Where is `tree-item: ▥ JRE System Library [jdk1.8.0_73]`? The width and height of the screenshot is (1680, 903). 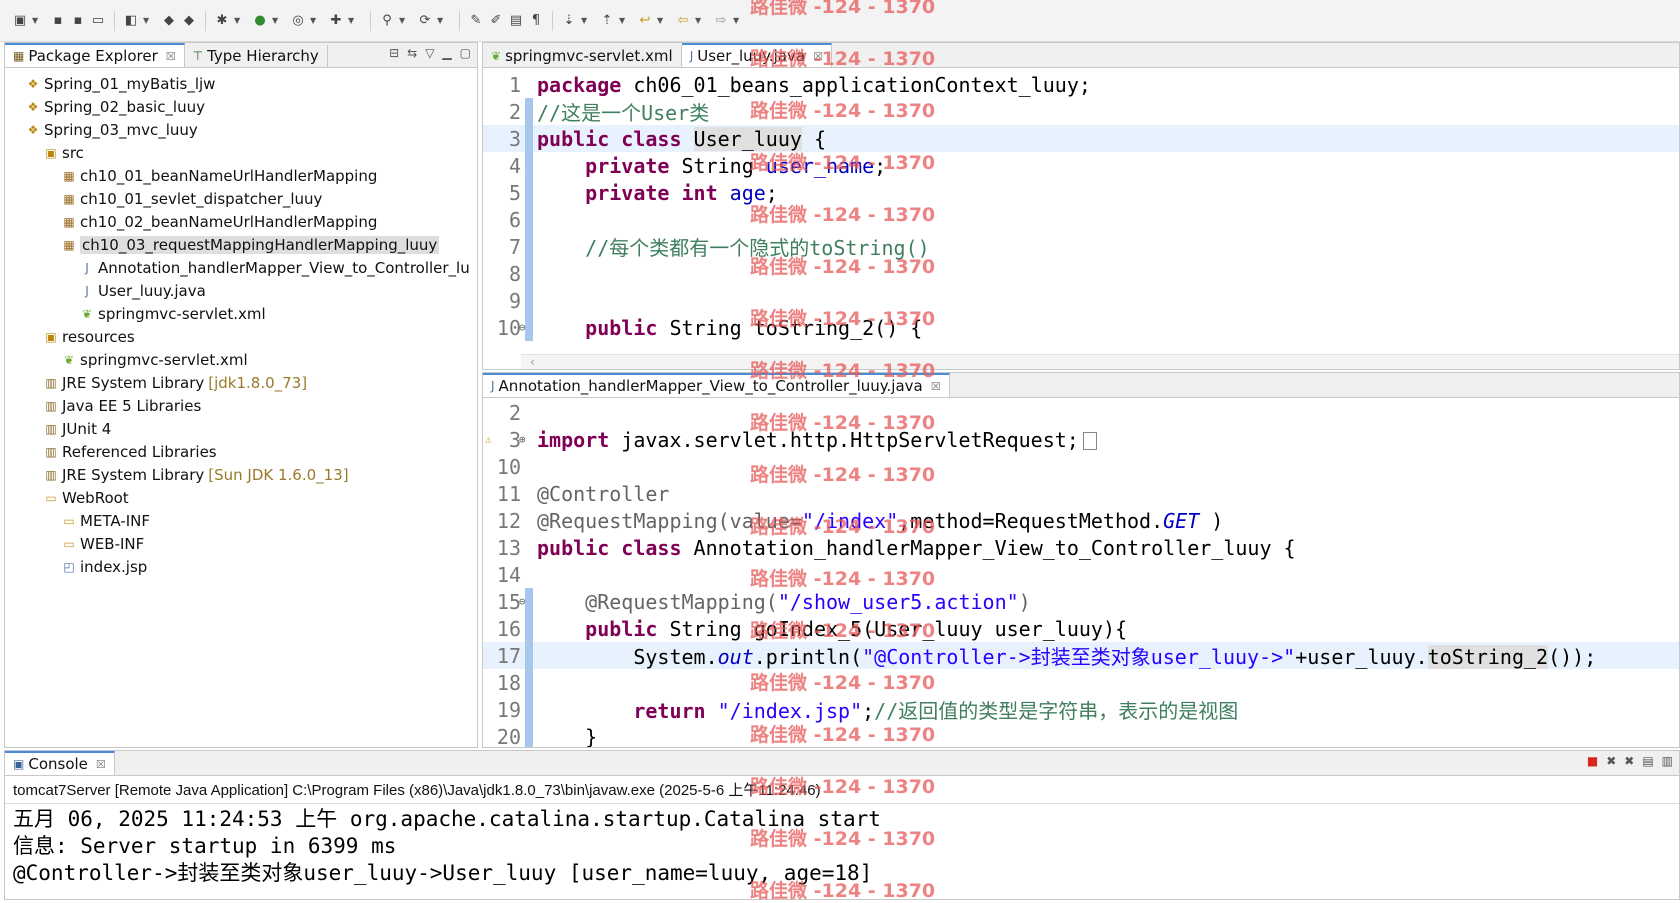
tree-item: ▥ JRE System Library [jdk1.8.0_73] is located at coordinates (241, 382).